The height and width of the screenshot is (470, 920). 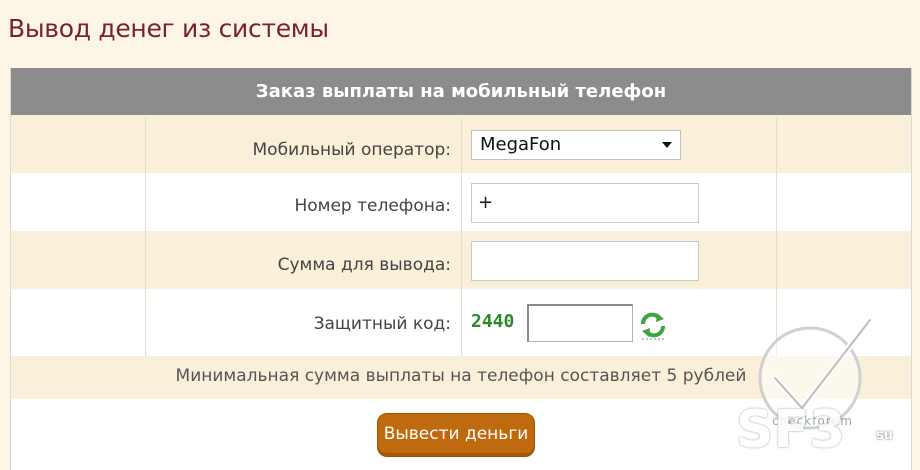 I want to click on phone-input: +, so click(x=585, y=203).